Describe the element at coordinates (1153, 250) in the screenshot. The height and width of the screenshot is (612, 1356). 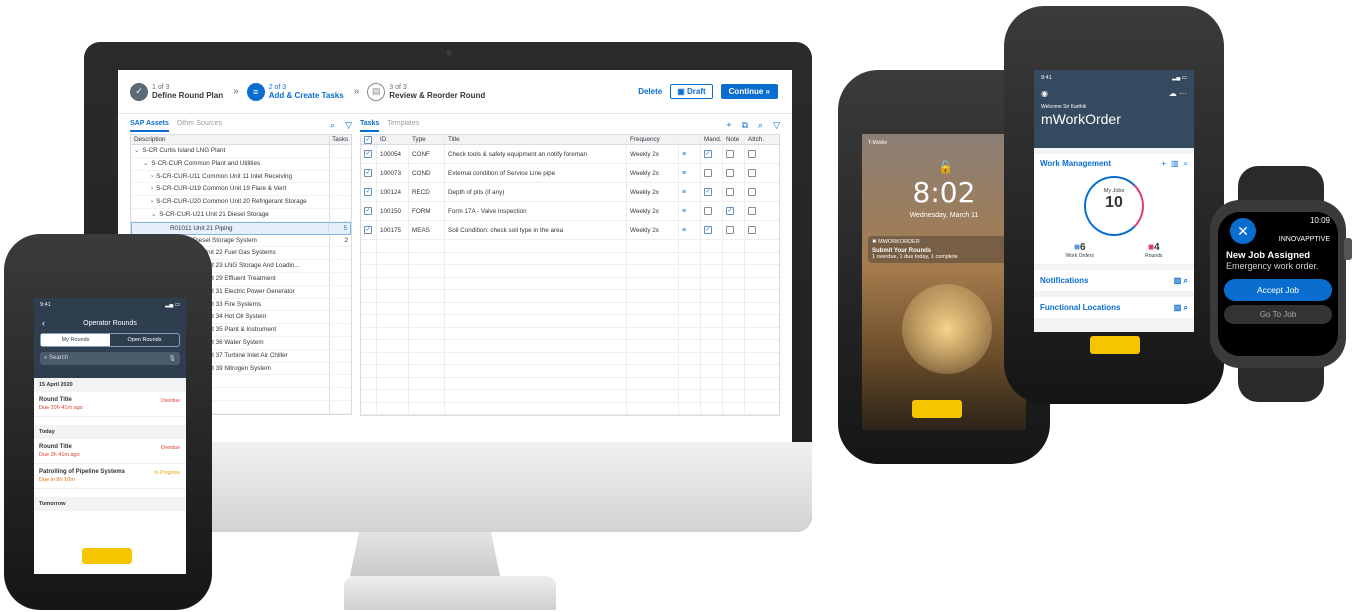
I see `stat-rounds: ■4 Rounds` at that location.